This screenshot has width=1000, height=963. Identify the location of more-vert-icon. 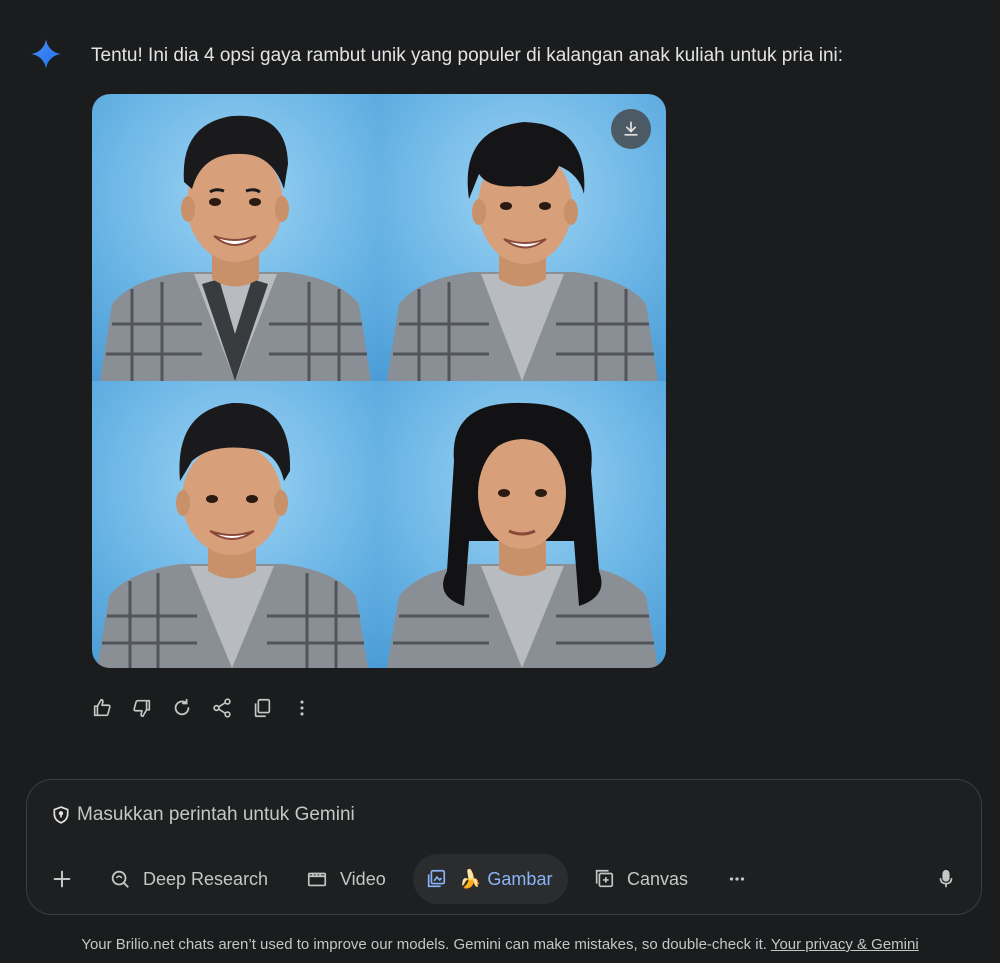
(302, 708).